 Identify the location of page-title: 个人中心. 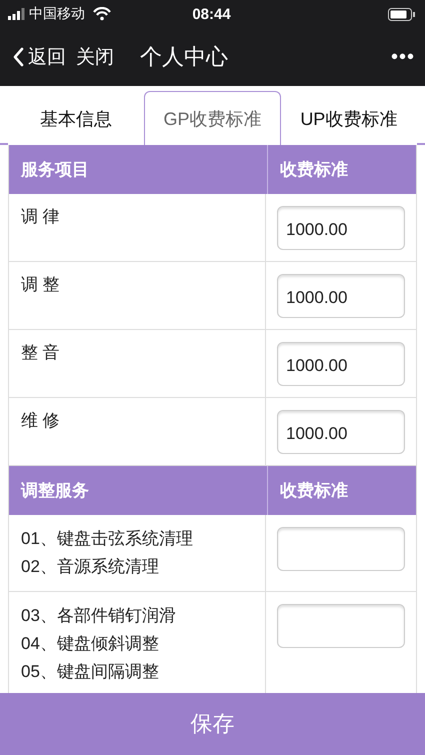
(184, 57).